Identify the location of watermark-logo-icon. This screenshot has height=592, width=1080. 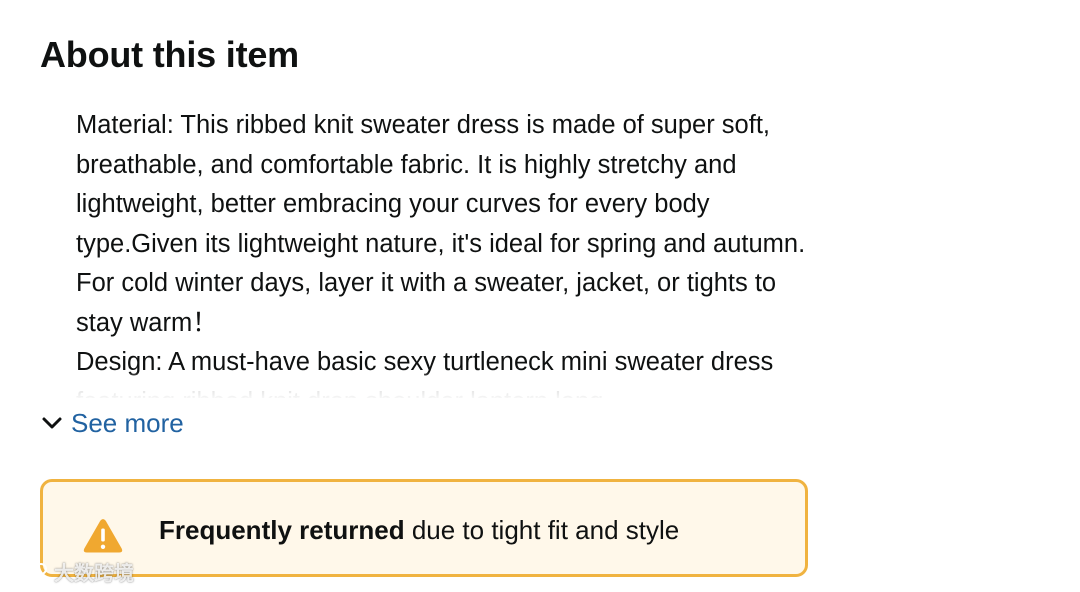
(28, 571).